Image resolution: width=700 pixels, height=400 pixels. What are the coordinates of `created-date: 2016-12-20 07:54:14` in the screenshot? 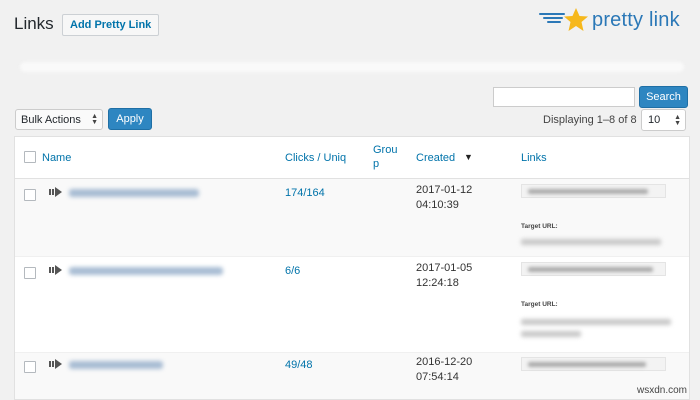 It's located at (444, 370).